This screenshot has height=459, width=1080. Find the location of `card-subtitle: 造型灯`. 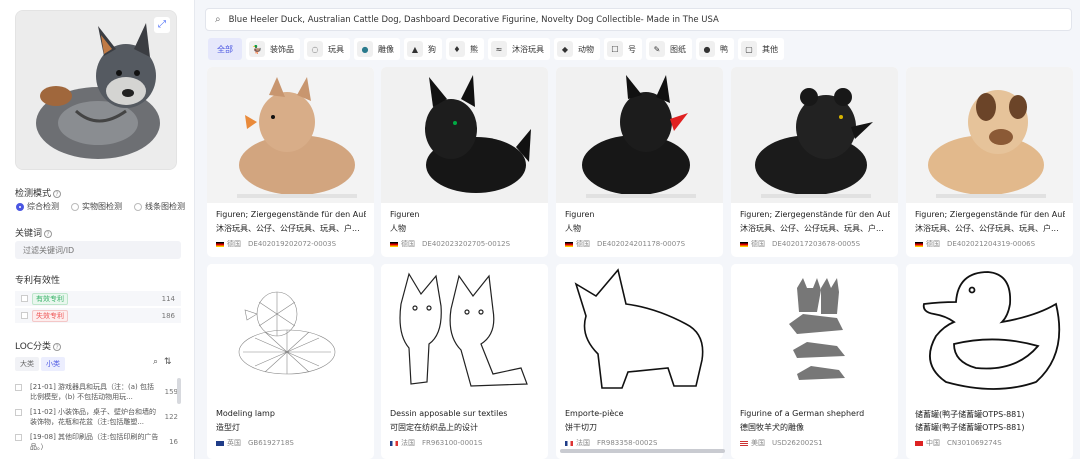

card-subtitle: 造型灯 is located at coordinates (228, 427).